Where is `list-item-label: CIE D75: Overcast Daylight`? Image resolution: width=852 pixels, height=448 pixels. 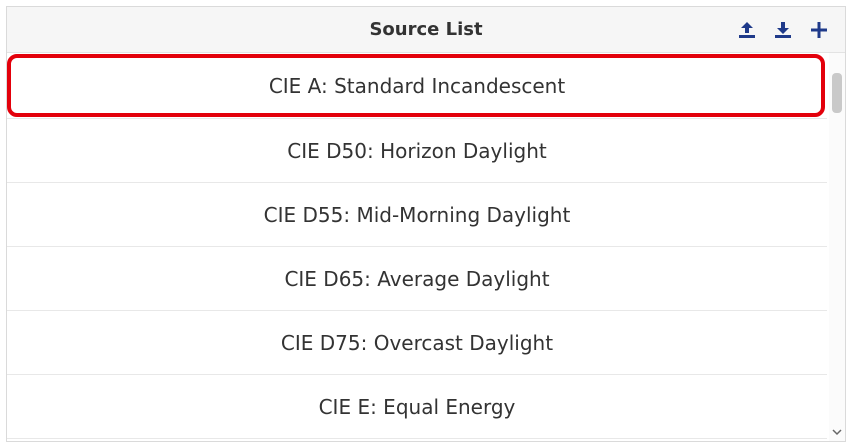 list-item-label: CIE D75: Overcast Daylight is located at coordinates (417, 343).